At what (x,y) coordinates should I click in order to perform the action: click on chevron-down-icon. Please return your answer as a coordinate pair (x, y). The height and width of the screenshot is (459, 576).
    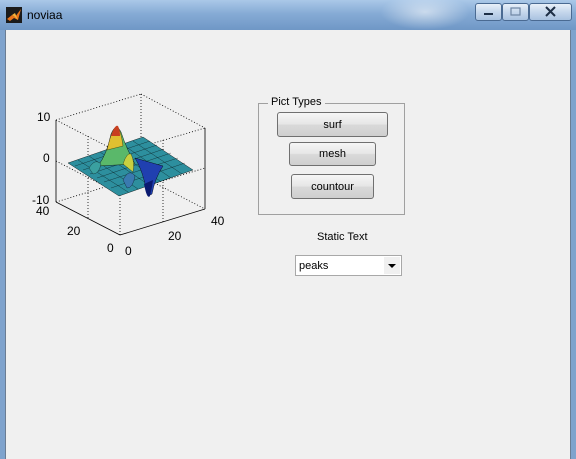
    Looking at the image, I should click on (392, 266).